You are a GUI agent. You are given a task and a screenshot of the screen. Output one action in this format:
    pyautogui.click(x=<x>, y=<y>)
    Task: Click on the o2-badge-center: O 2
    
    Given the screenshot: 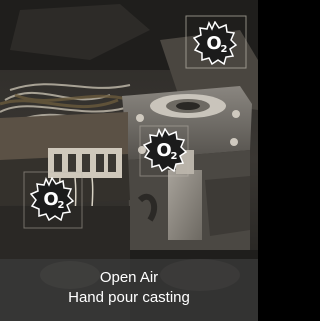 What is the action you would take?
    pyautogui.click(x=165, y=150)
    